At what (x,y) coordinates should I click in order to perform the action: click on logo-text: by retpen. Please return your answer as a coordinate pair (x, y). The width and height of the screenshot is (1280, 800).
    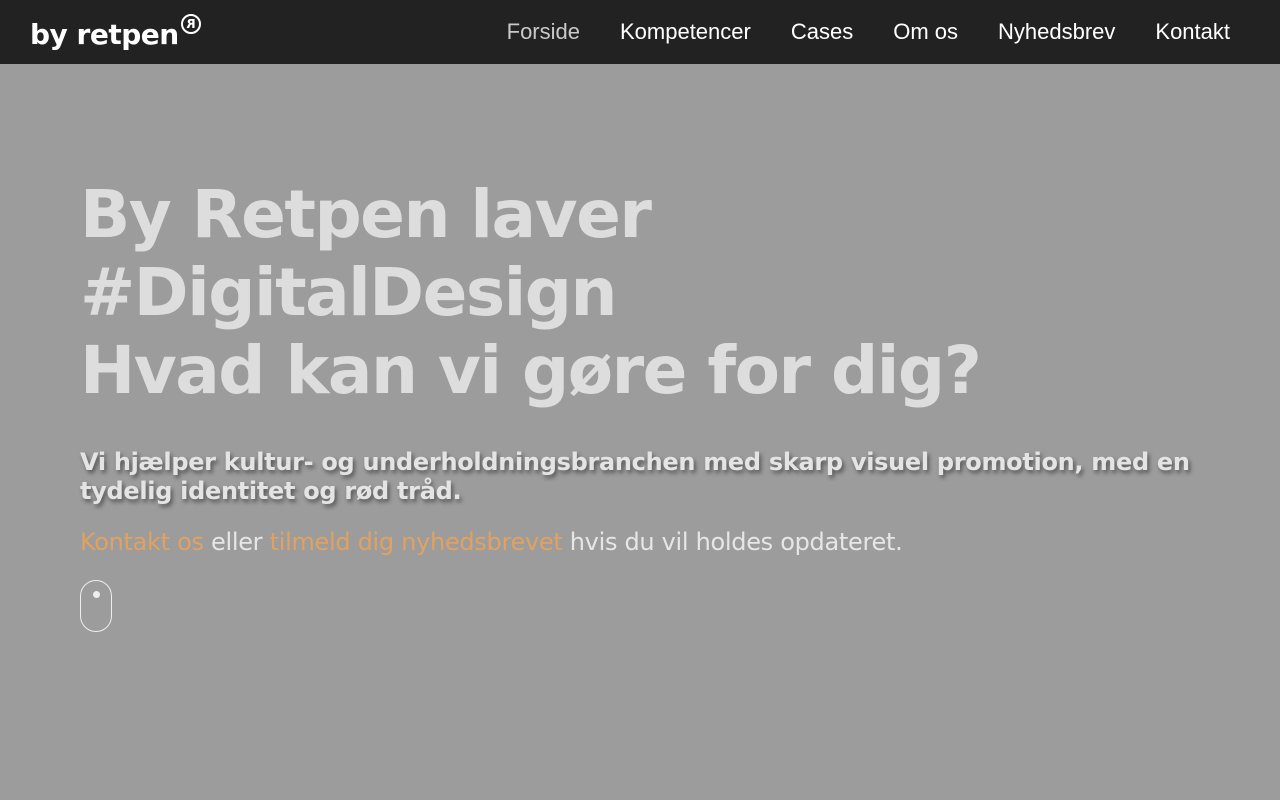
    Looking at the image, I should click on (104, 34).